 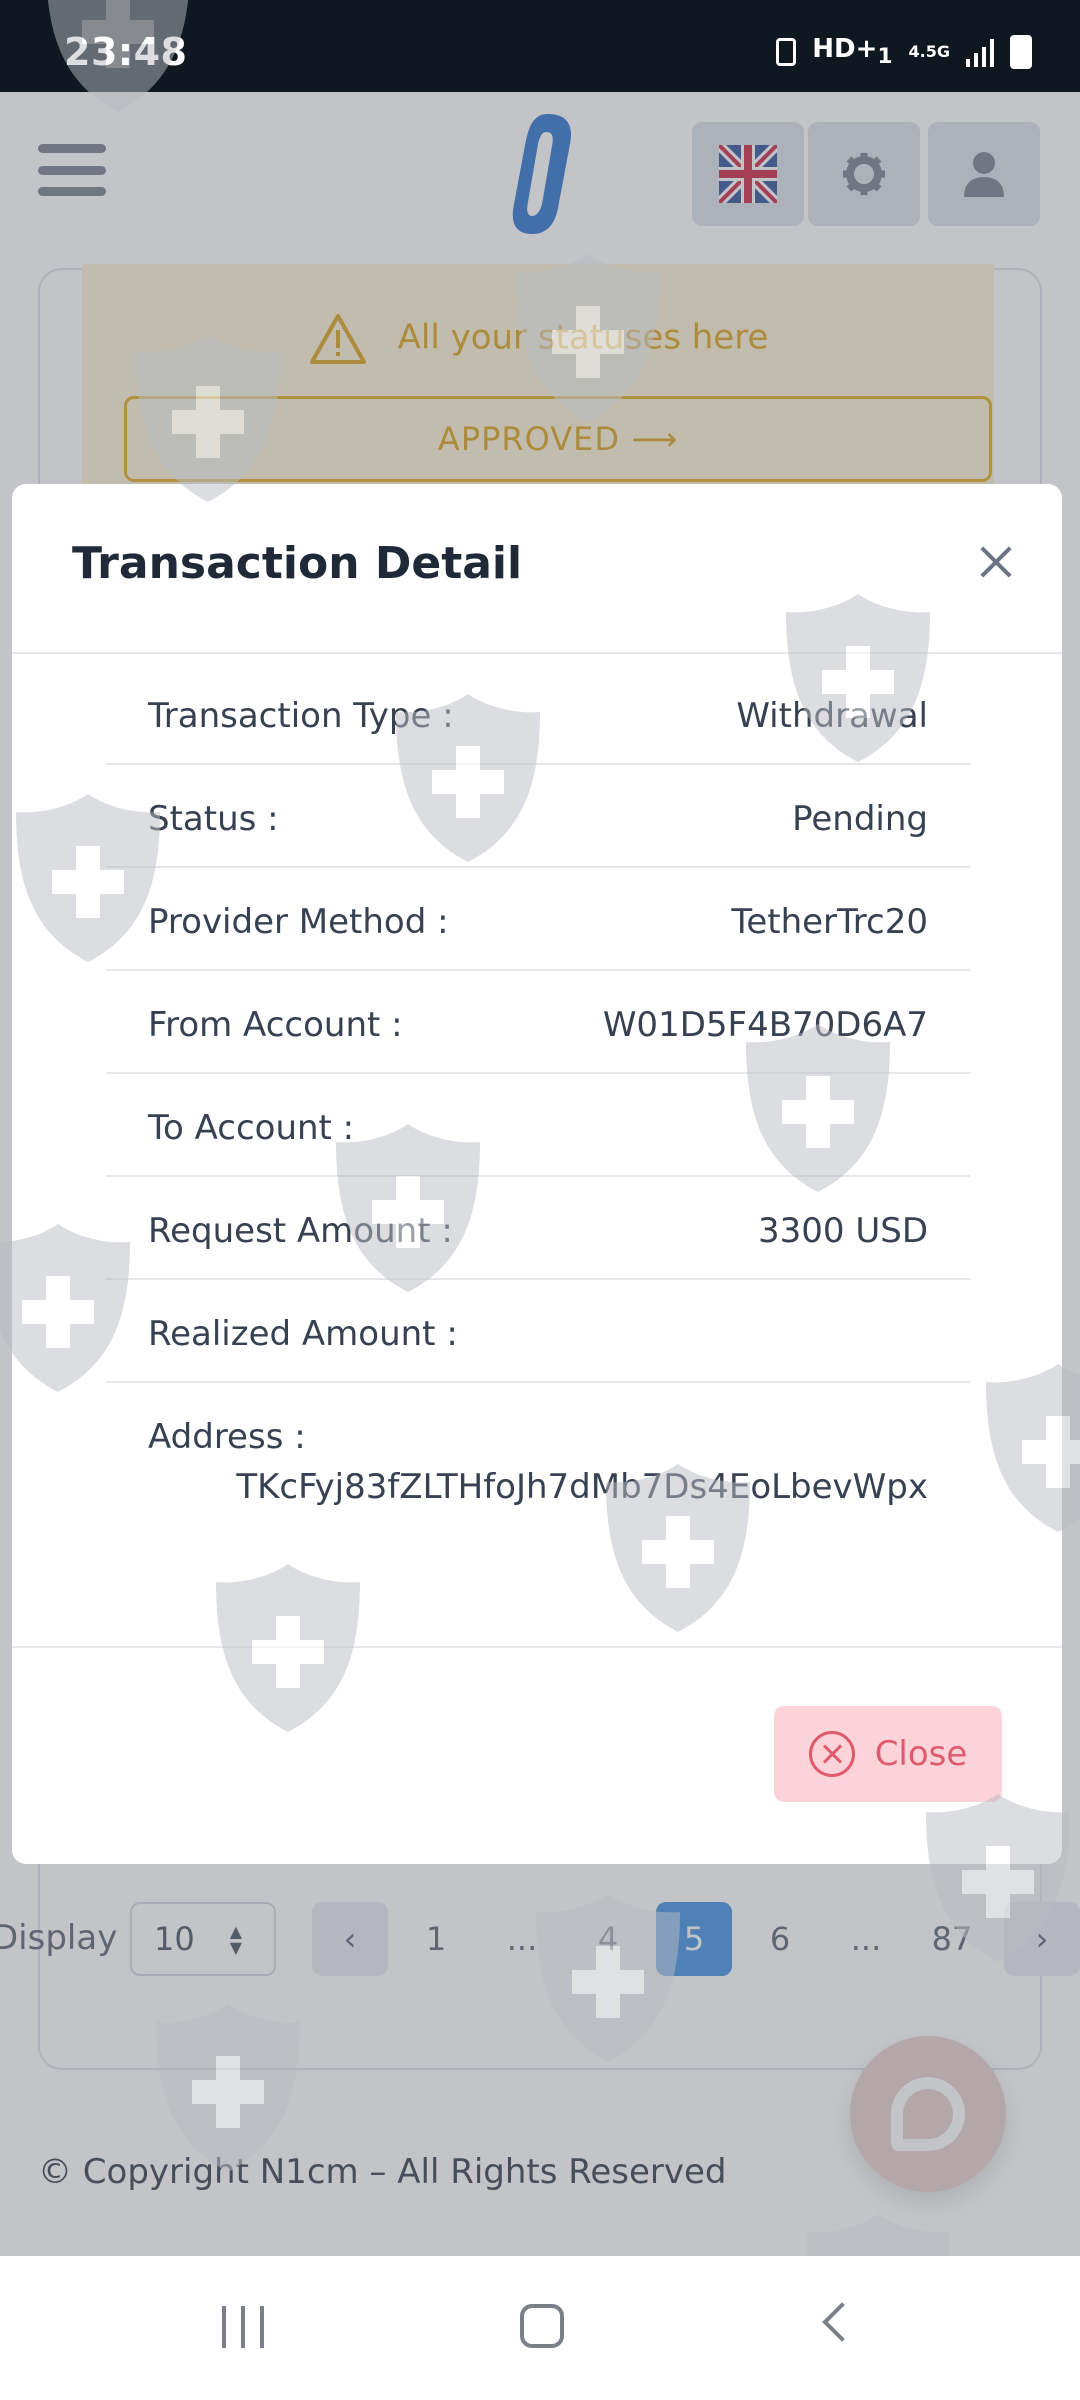 I want to click on signal-icon, so click(x=980, y=52).